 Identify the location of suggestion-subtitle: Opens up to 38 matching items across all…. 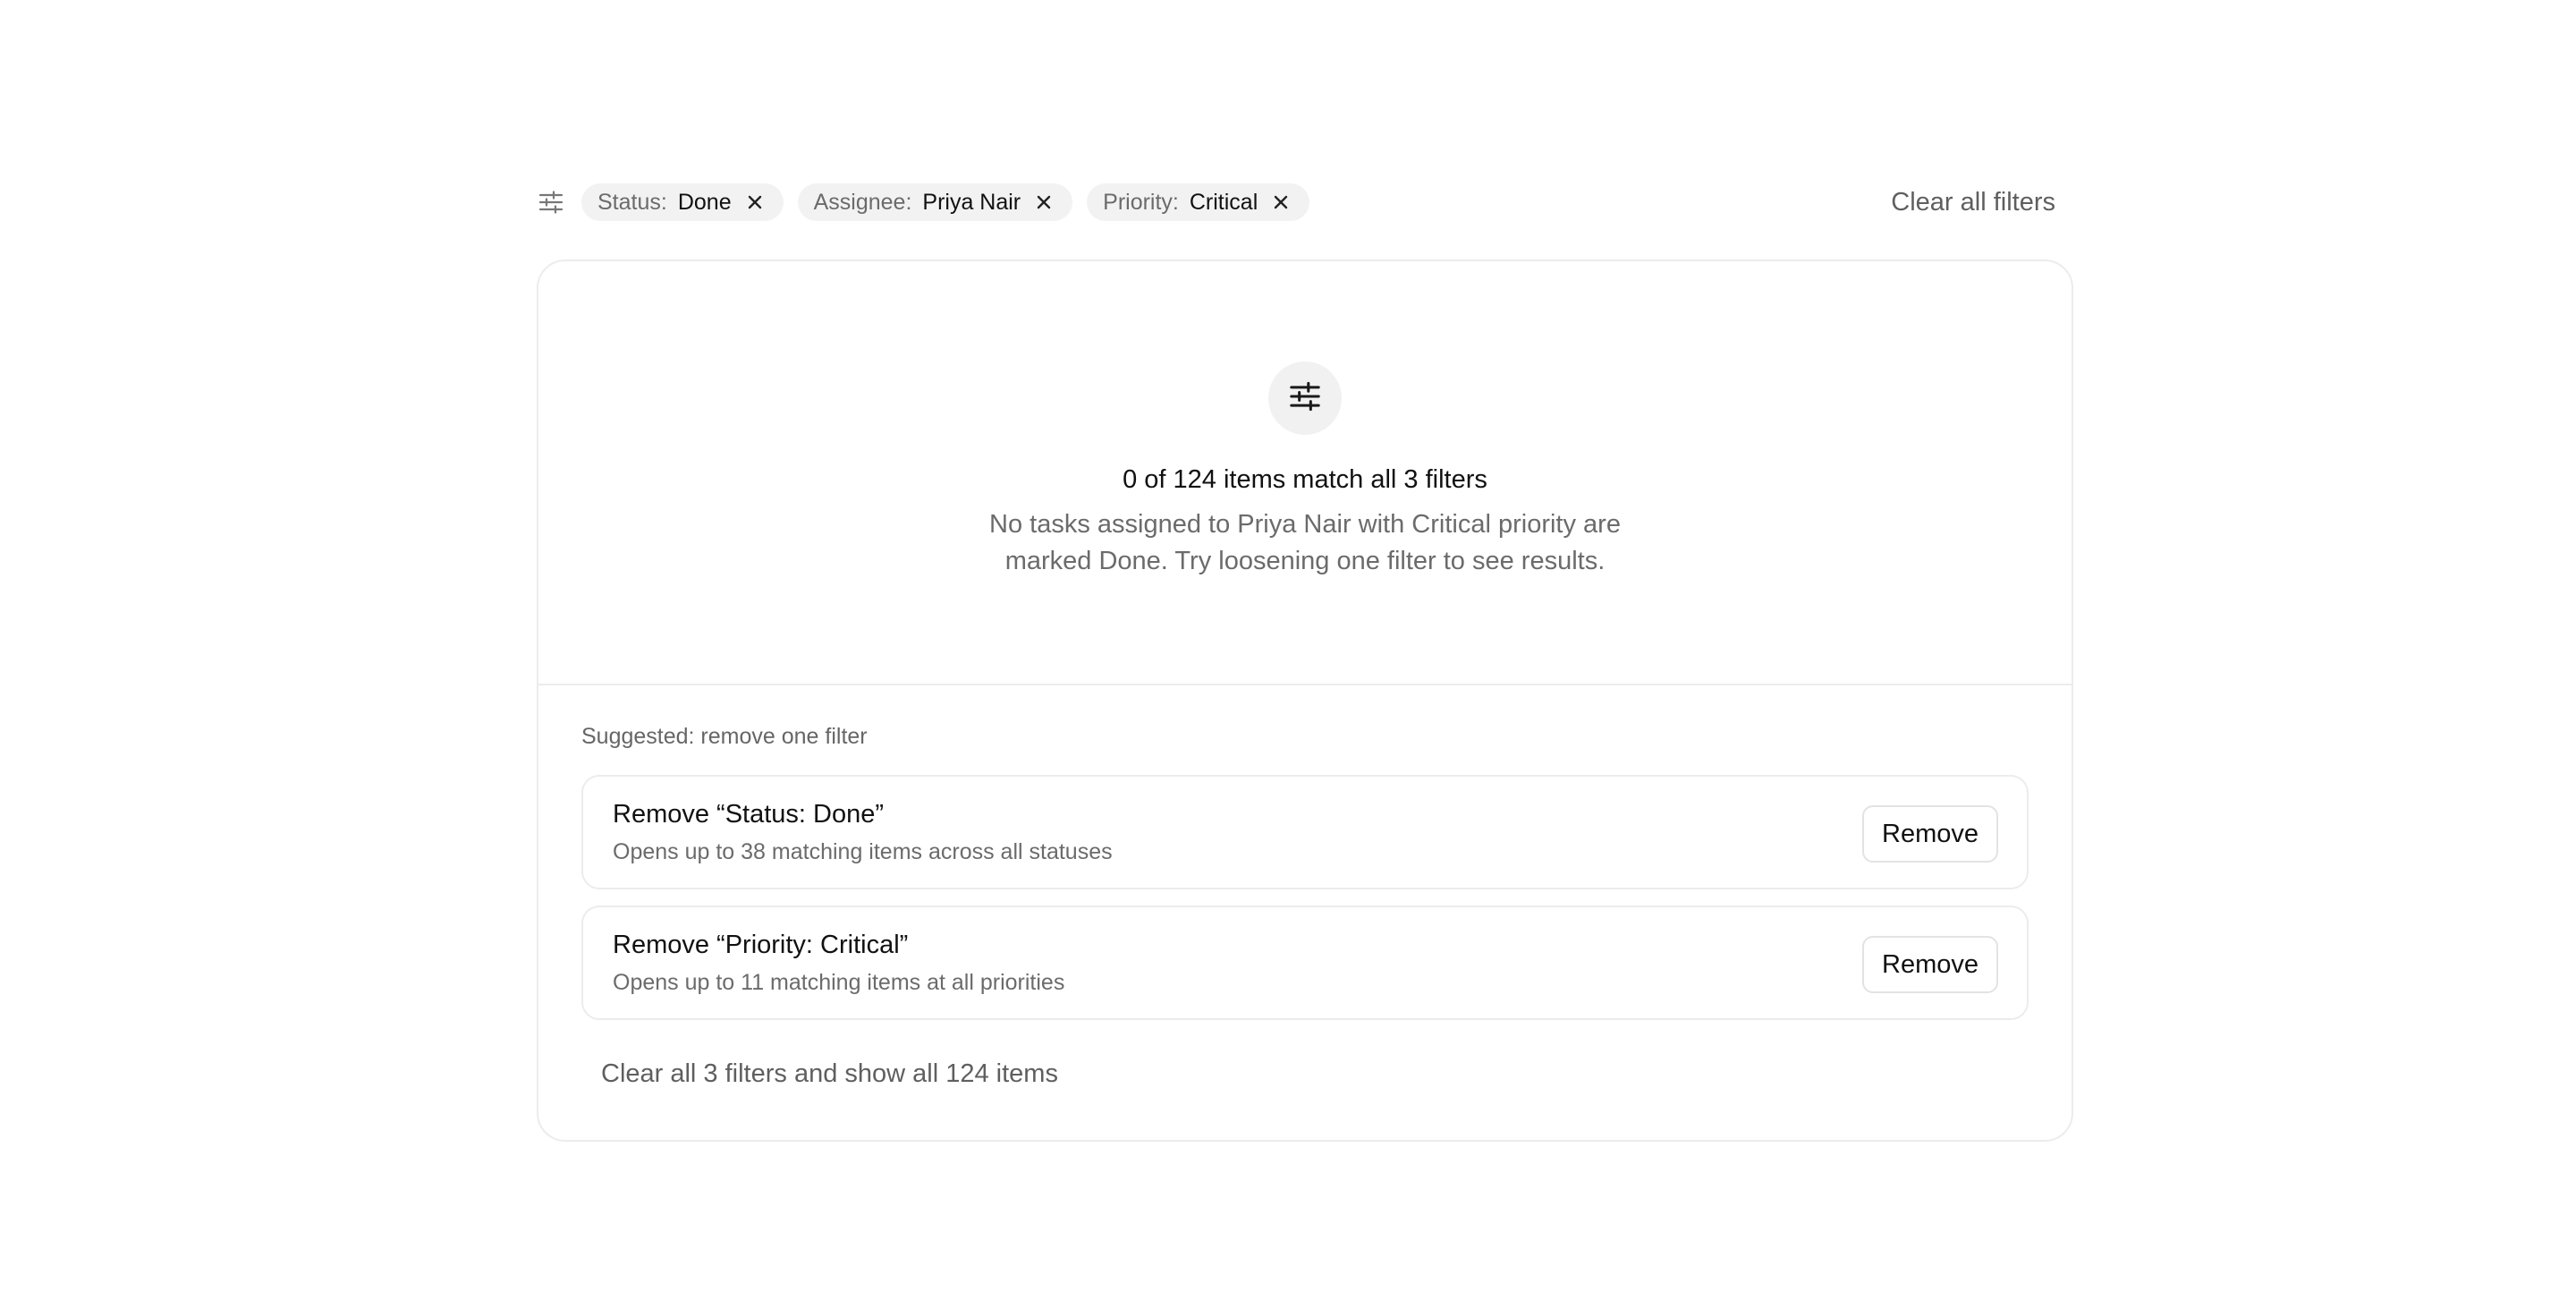
(863, 851).